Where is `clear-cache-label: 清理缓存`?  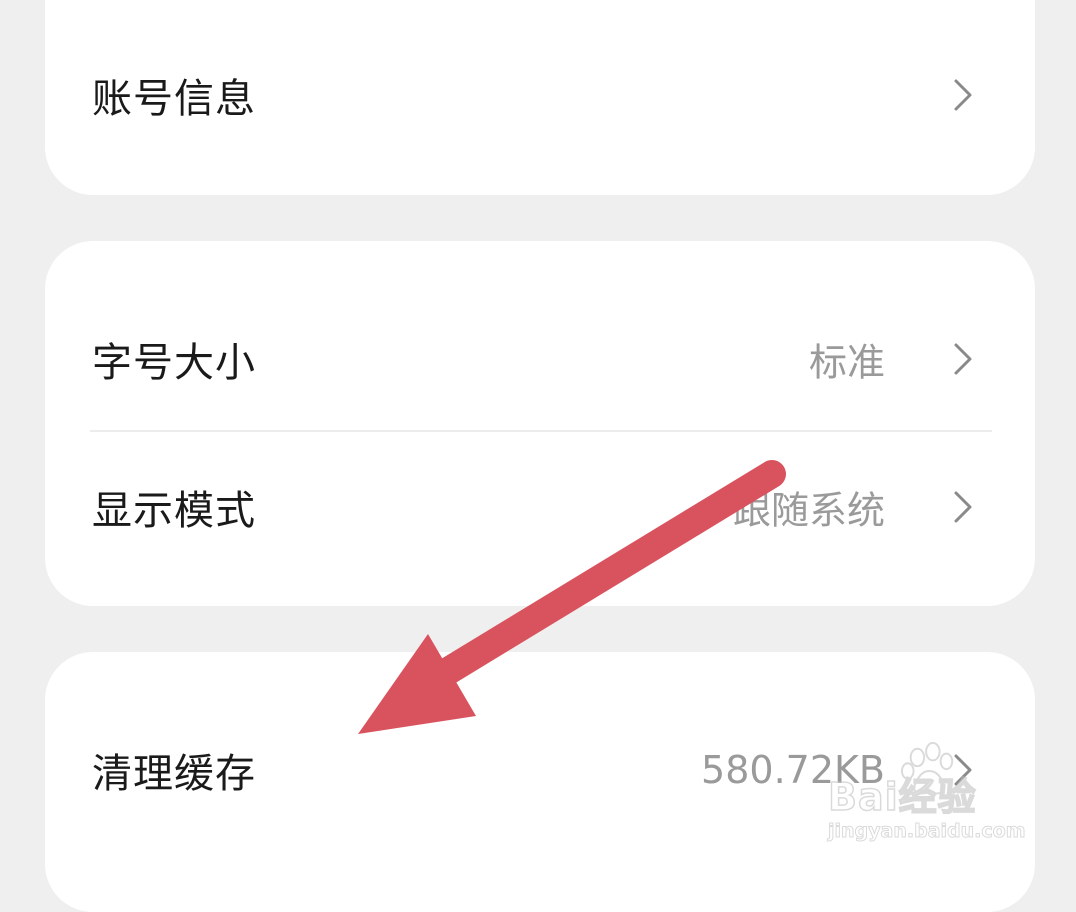 clear-cache-label: 清理缓存 is located at coordinates (174, 774).